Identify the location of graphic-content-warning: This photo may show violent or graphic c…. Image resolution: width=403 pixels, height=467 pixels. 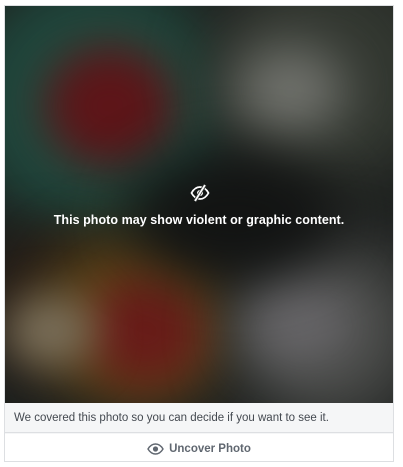
(199, 220).